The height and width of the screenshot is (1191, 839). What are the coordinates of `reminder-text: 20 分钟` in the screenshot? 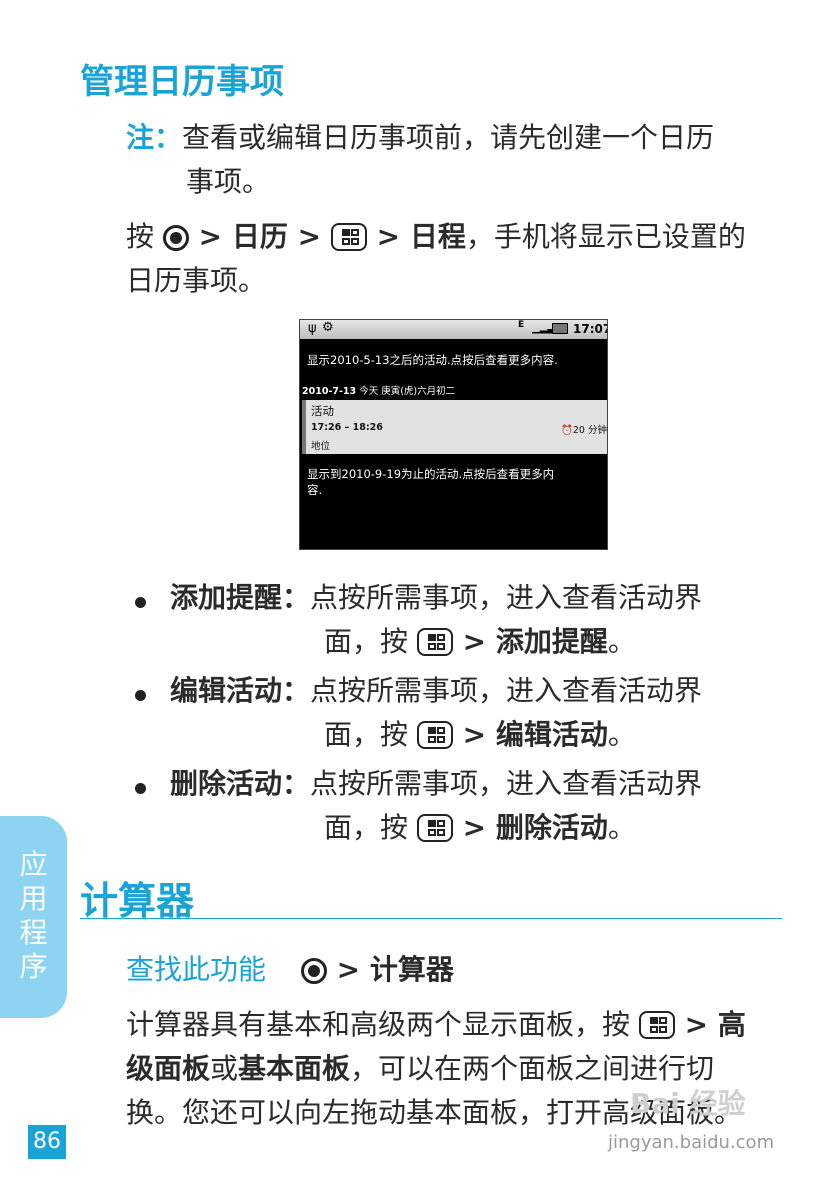 It's located at (589, 430).